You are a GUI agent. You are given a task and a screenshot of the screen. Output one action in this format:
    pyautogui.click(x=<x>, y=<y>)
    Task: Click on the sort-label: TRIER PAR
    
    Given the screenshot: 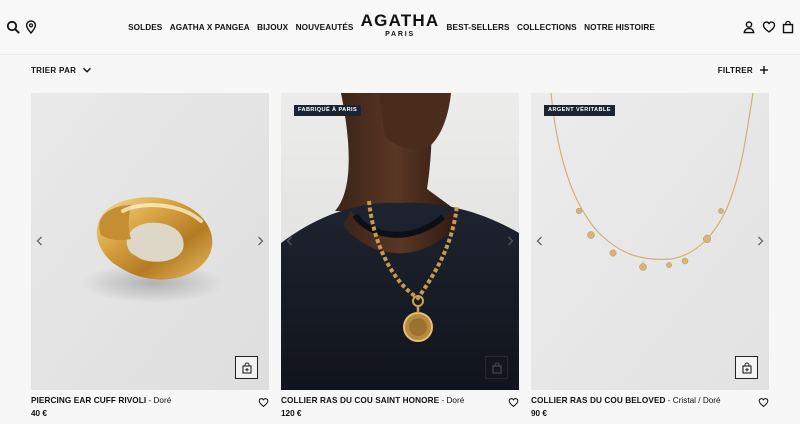 What is the action you would take?
    pyautogui.click(x=54, y=70)
    